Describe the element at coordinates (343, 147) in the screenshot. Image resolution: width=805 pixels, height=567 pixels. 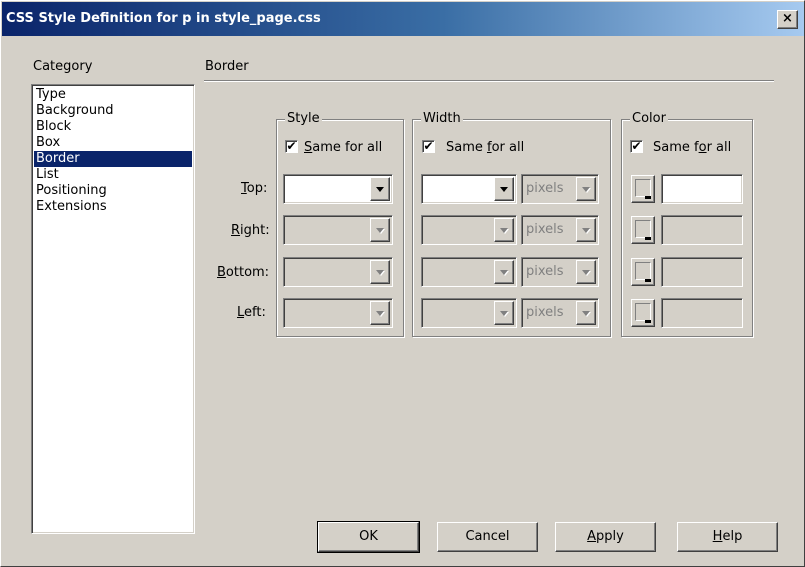
I see `style-same-for-all-label: Same for all` at that location.